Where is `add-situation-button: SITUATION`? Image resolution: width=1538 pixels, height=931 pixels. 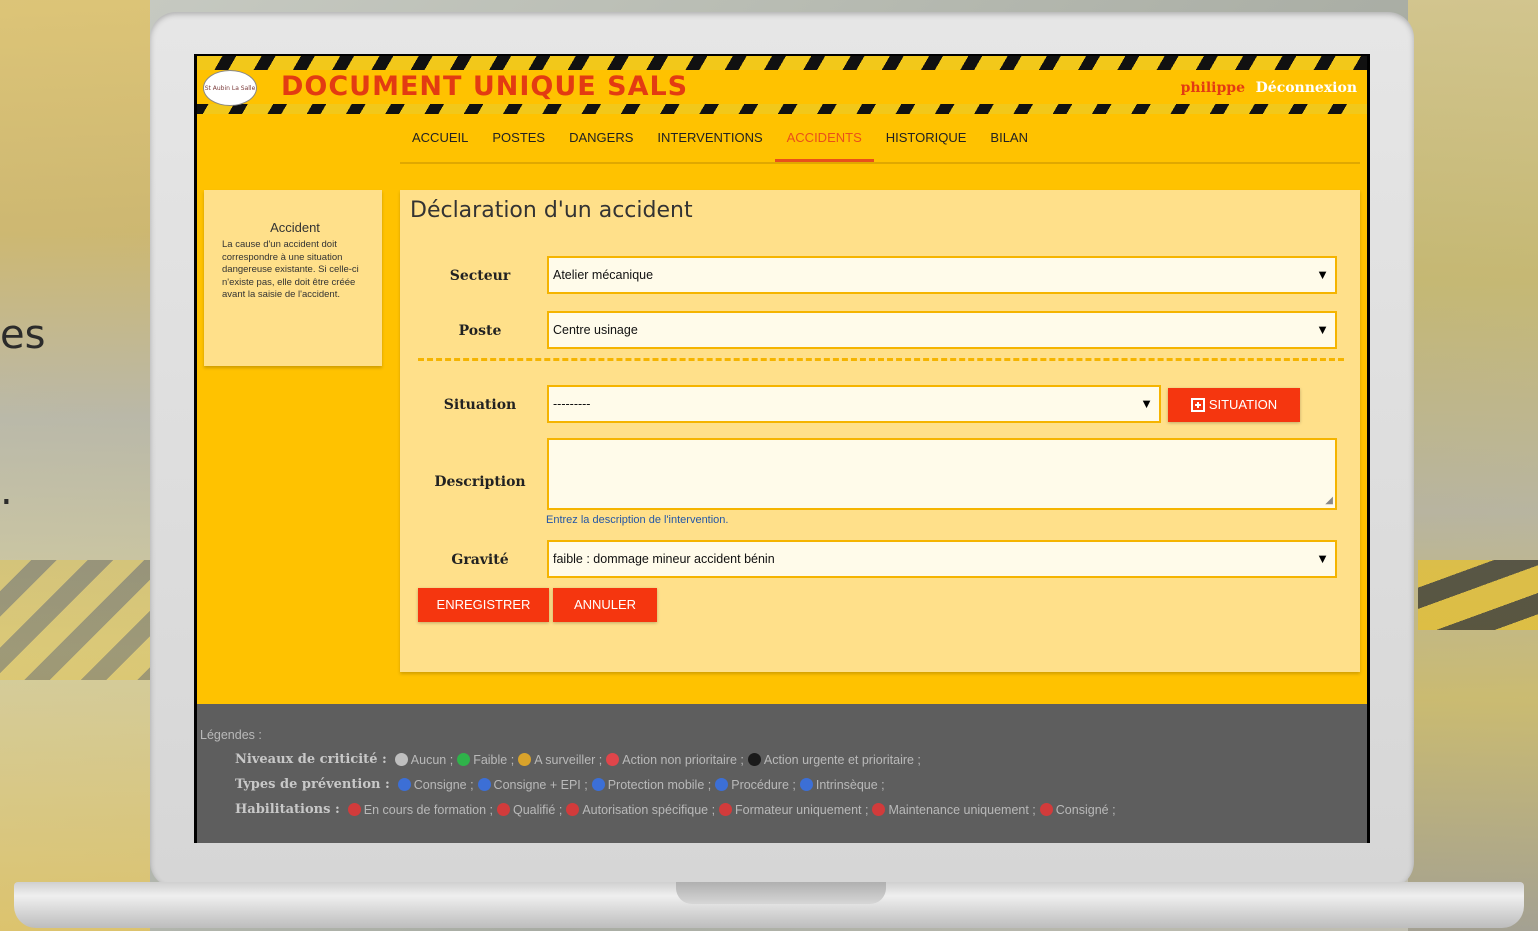
add-situation-button: SITUATION is located at coordinates (1234, 405).